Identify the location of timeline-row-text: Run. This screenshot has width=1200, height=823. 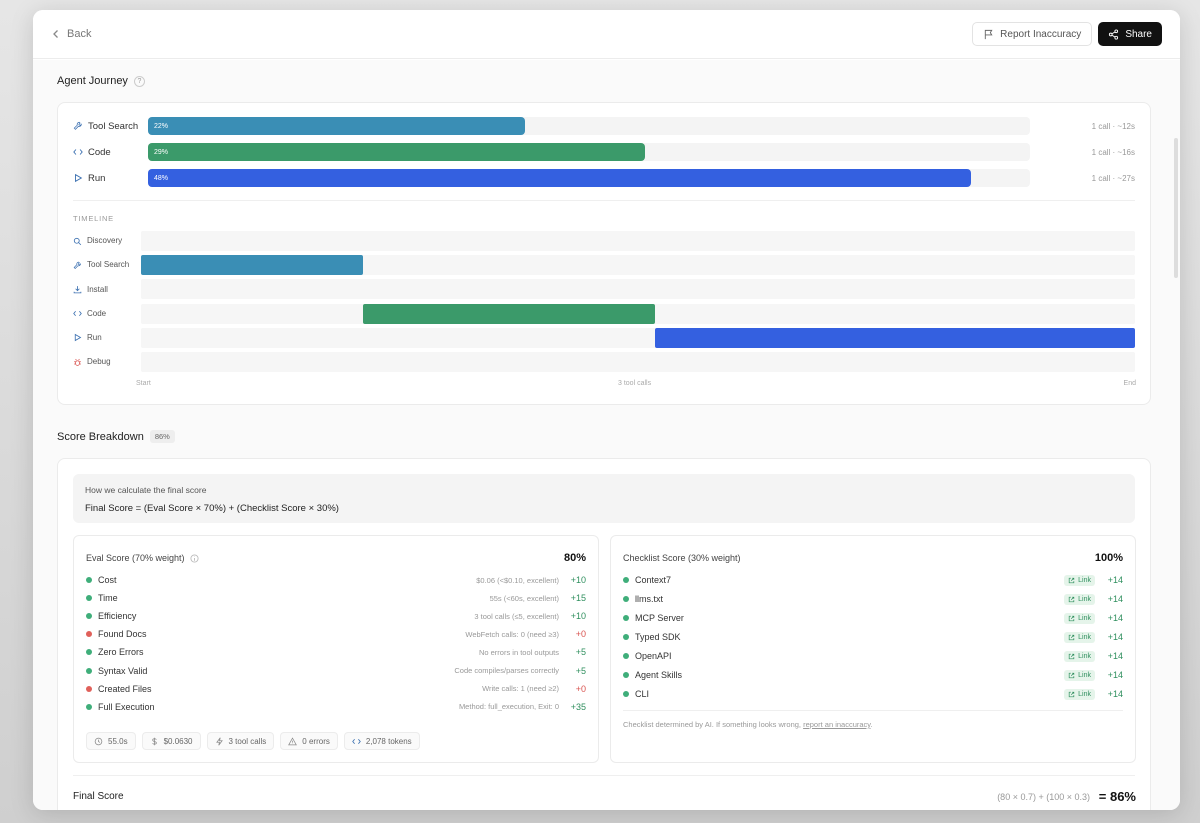
(94, 337).